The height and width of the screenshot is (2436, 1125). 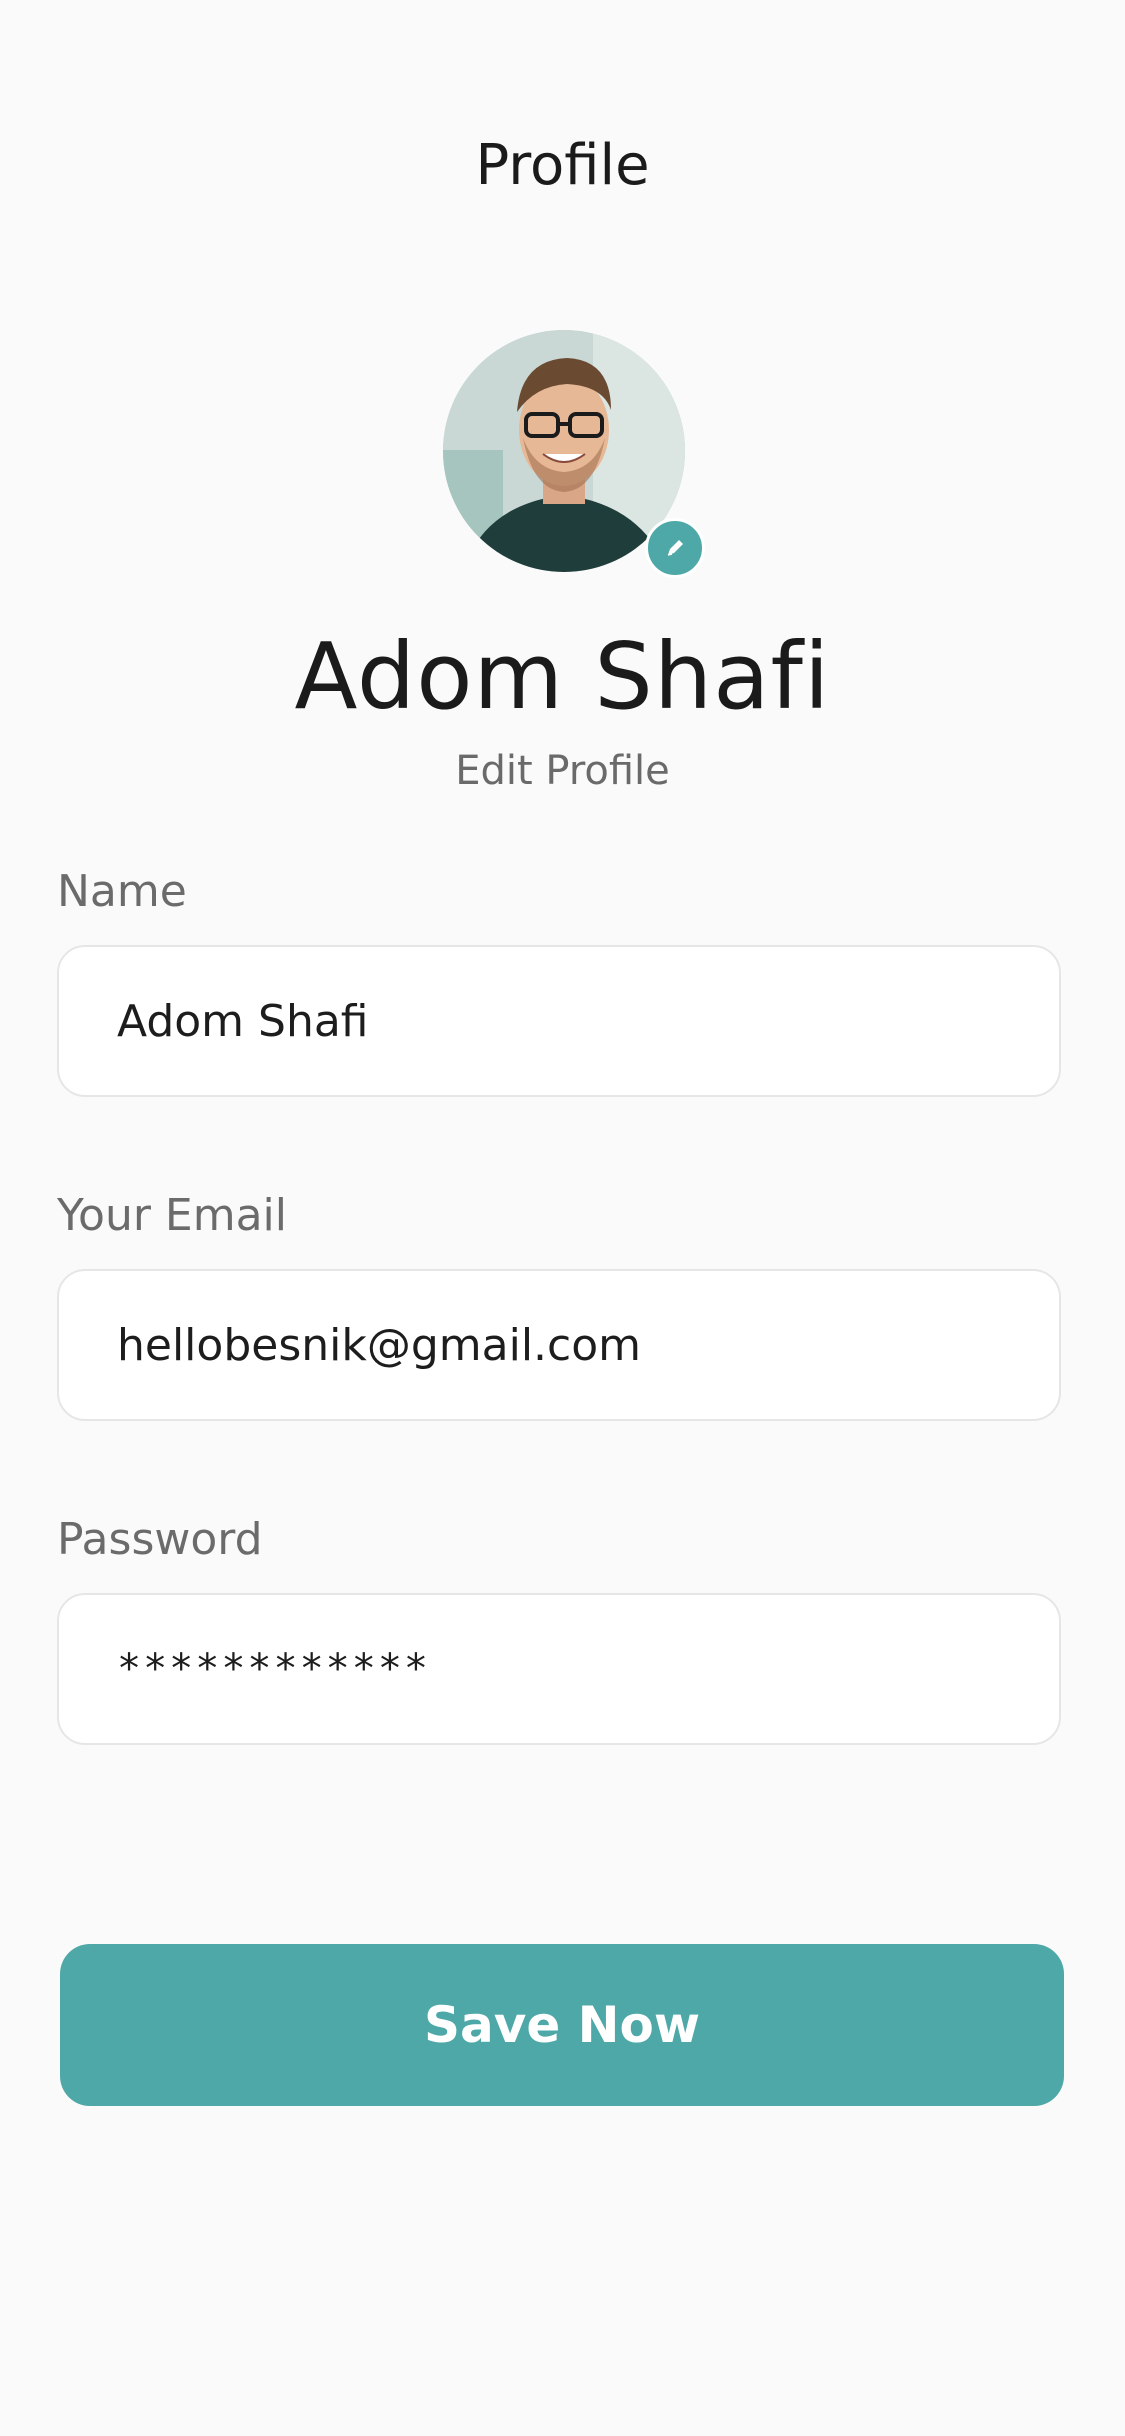 What do you see at coordinates (559, 1021) in the screenshot?
I see `name-field: Adom Shafi` at bounding box center [559, 1021].